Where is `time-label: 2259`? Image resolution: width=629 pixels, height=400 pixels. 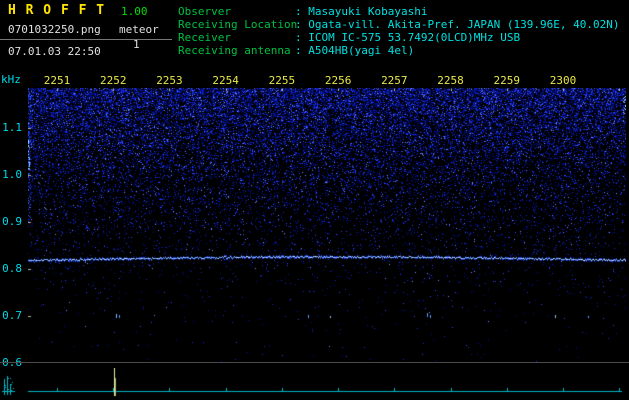 time-label: 2259 is located at coordinates (507, 80).